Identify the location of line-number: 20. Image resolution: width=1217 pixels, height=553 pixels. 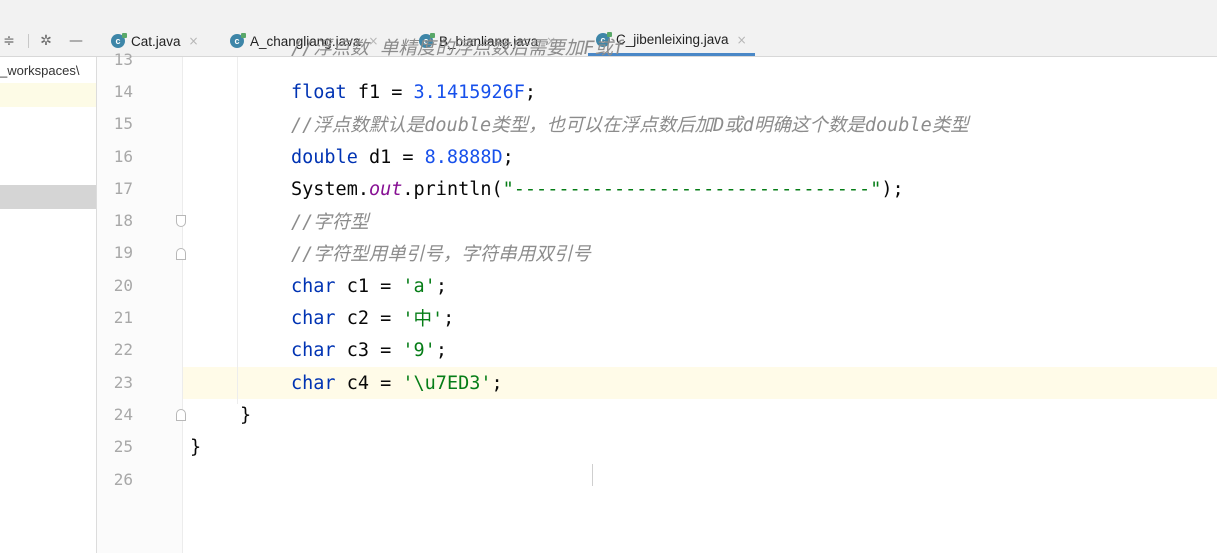
(123, 285).